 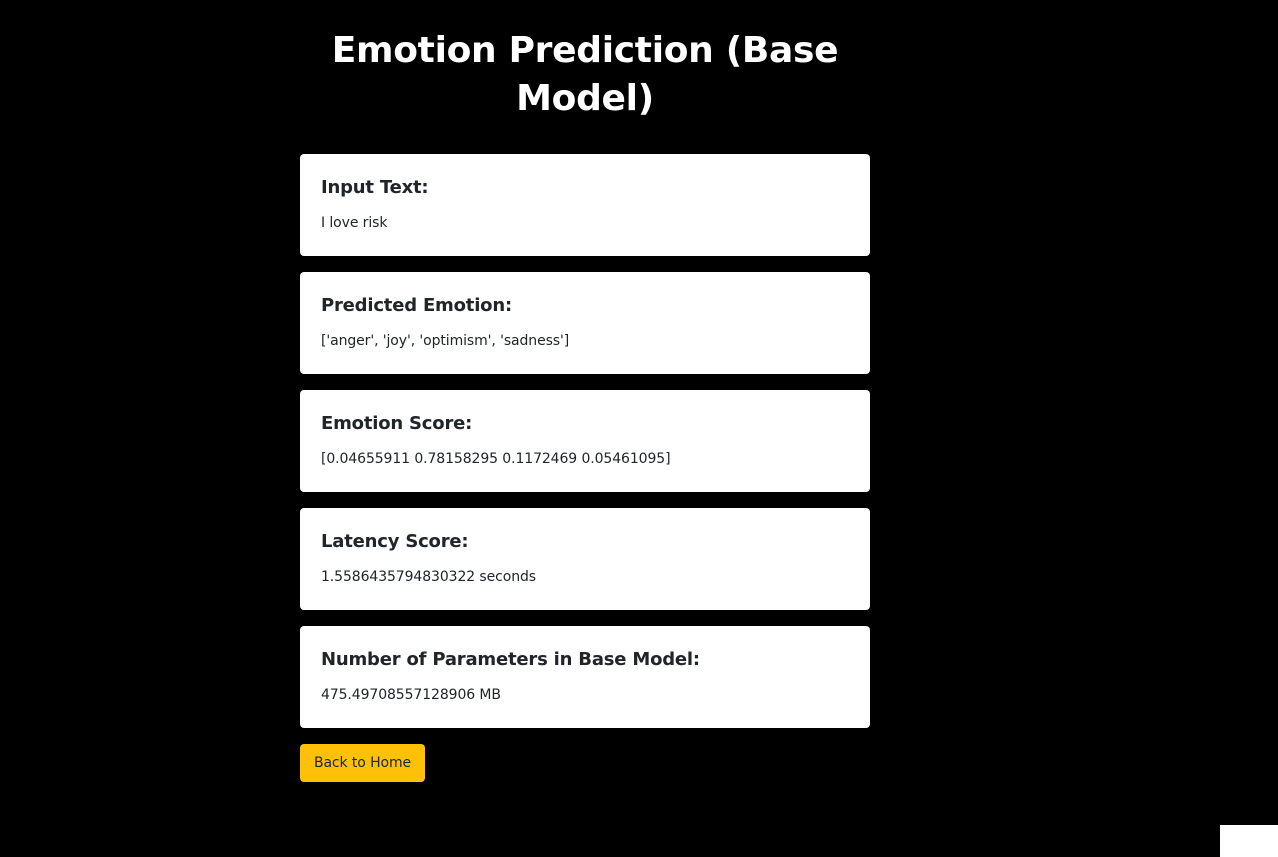 What do you see at coordinates (585, 205) in the screenshot?
I see `input-text-card: Input Text: I love risk` at bounding box center [585, 205].